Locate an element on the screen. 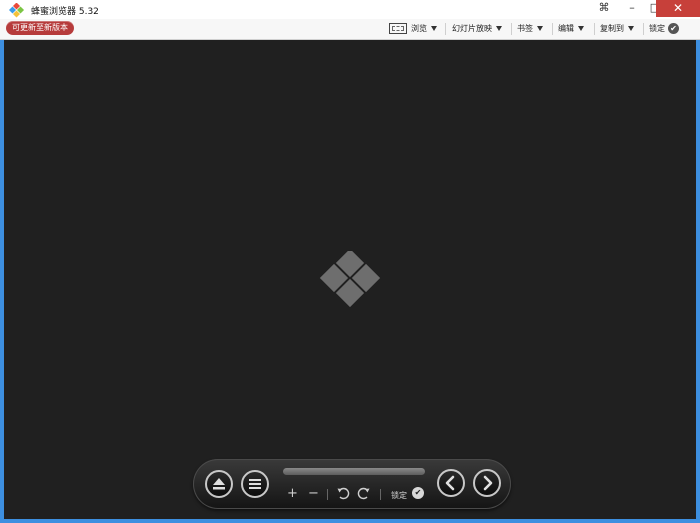 The height and width of the screenshot is (523, 700). menu-lock: 锁定 ✔ is located at coordinates (664, 29).